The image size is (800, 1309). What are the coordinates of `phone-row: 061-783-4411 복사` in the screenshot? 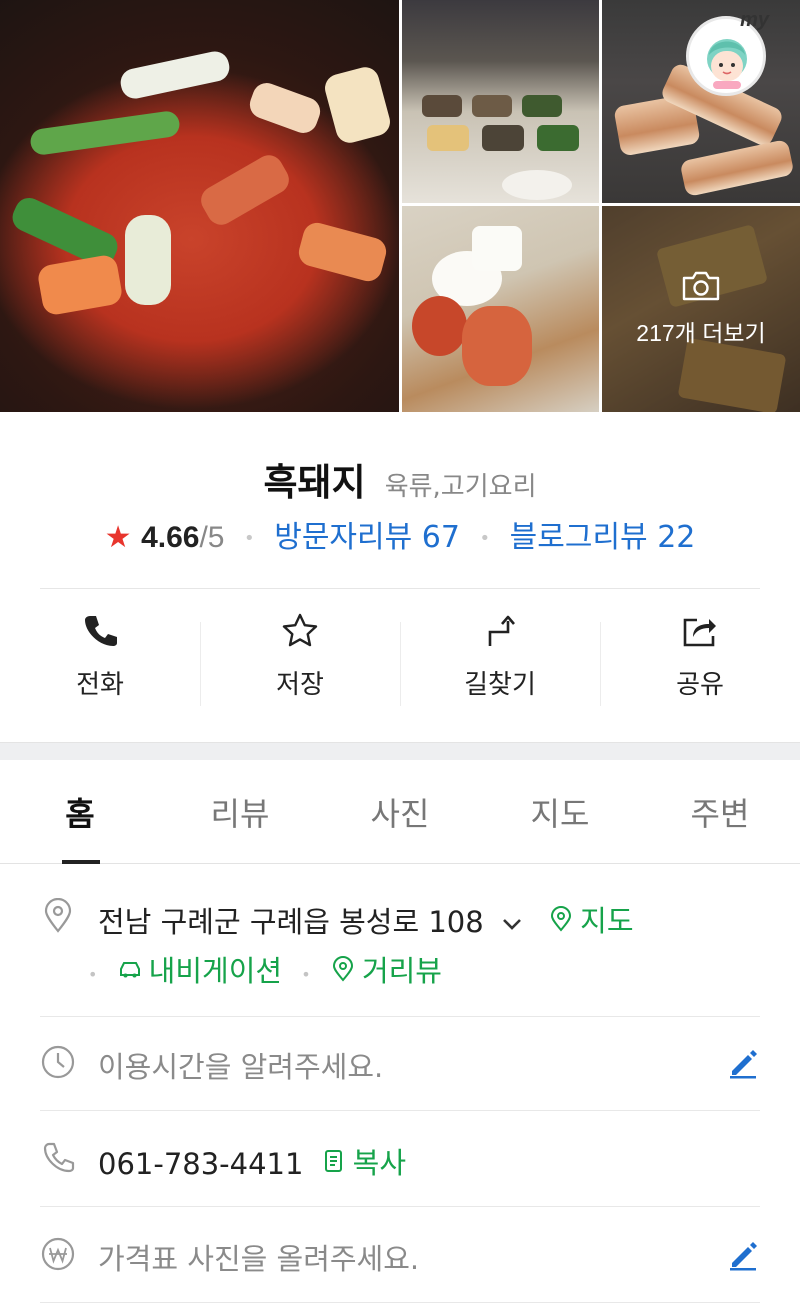 It's located at (400, 1161).